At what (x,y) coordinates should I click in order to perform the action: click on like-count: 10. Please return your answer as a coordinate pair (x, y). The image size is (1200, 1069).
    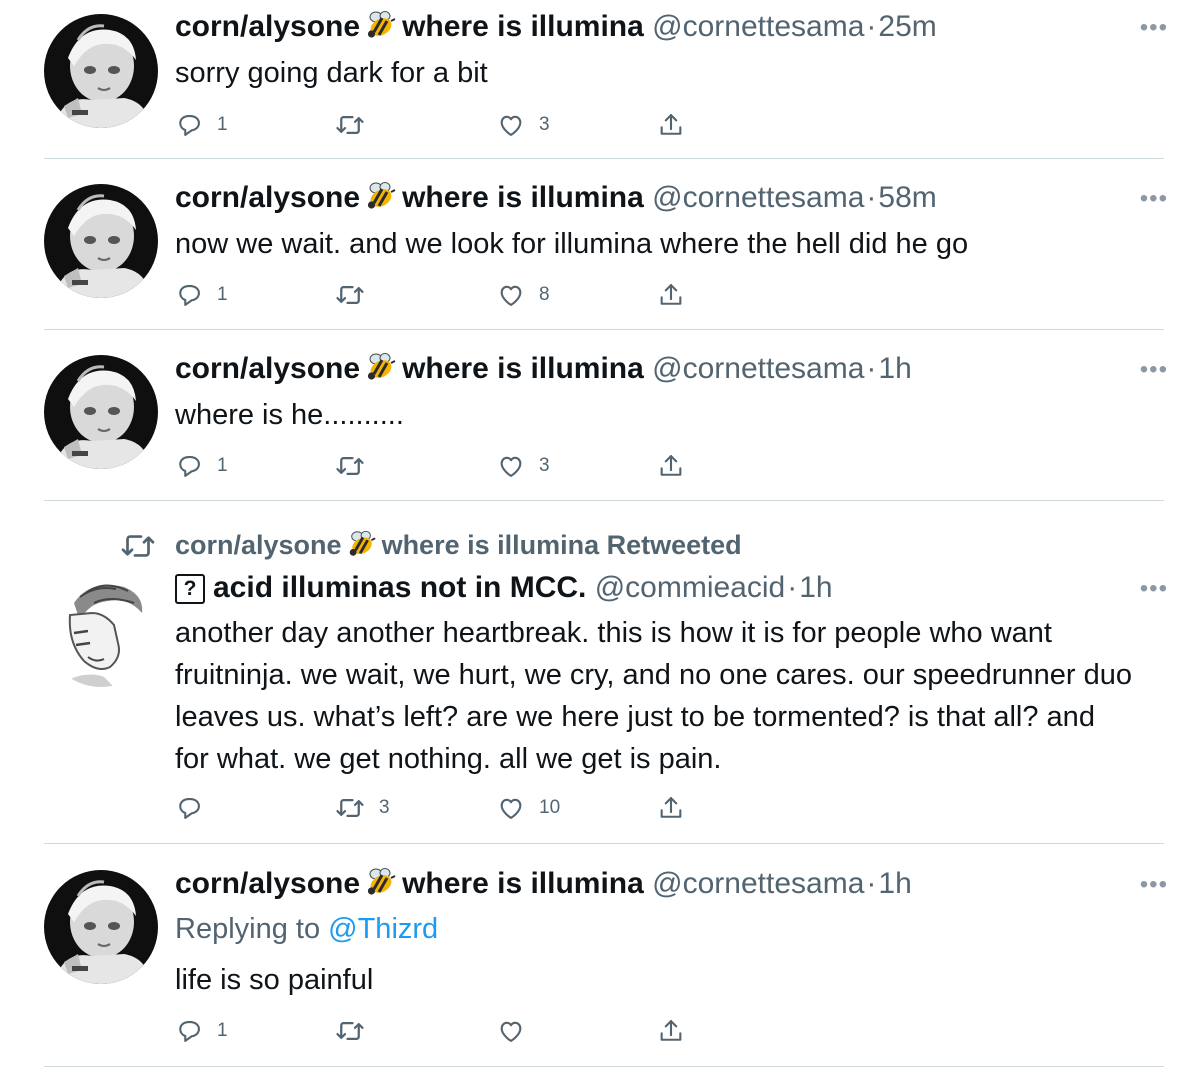
    Looking at the image, I should click on (550, 807).